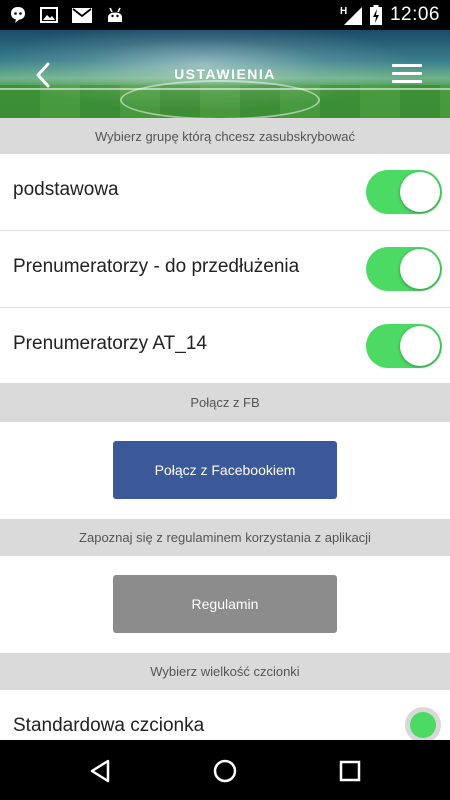 This screenshot has width=450, height=800. What do you see at coordinates (110, 343) in the screenshot?
I see `group-label: Prenumeratorzy AT_14` at bounding box center [110, 343].